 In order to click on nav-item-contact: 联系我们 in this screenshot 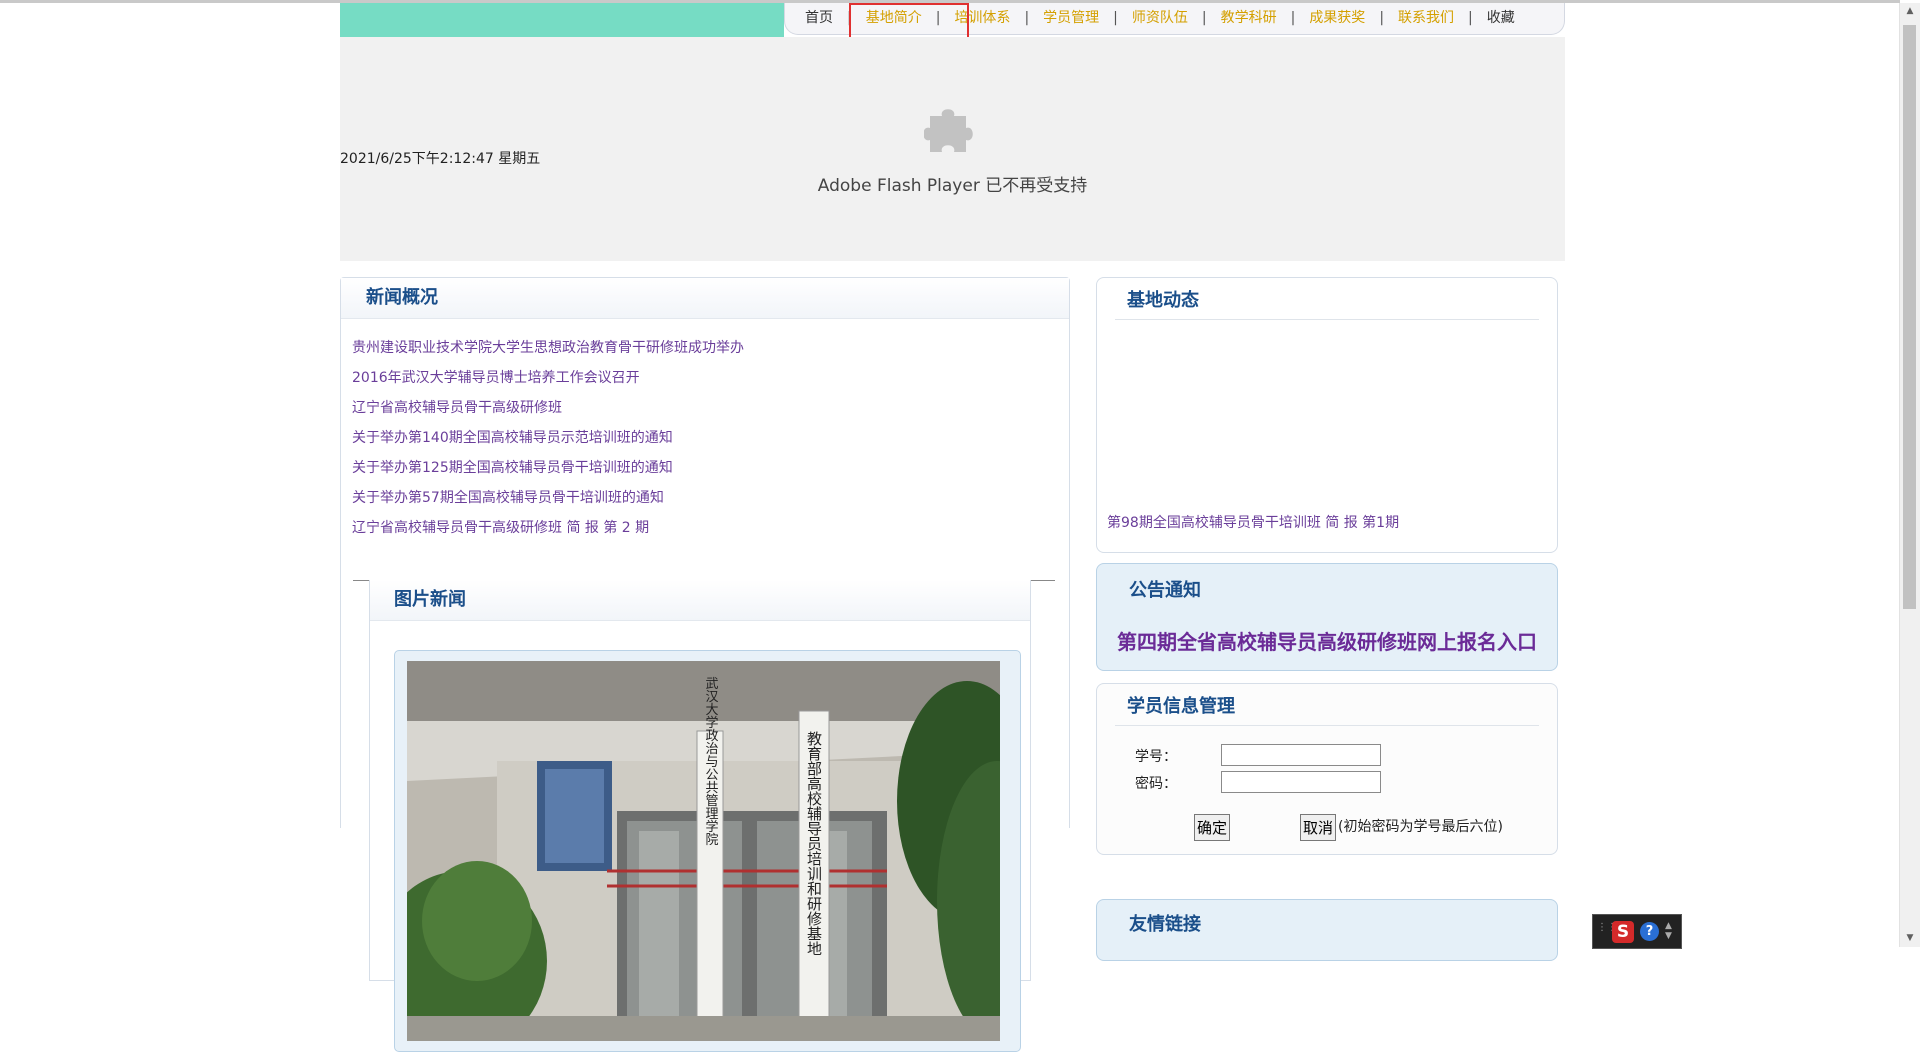, I will do `click(1426, 18)`.